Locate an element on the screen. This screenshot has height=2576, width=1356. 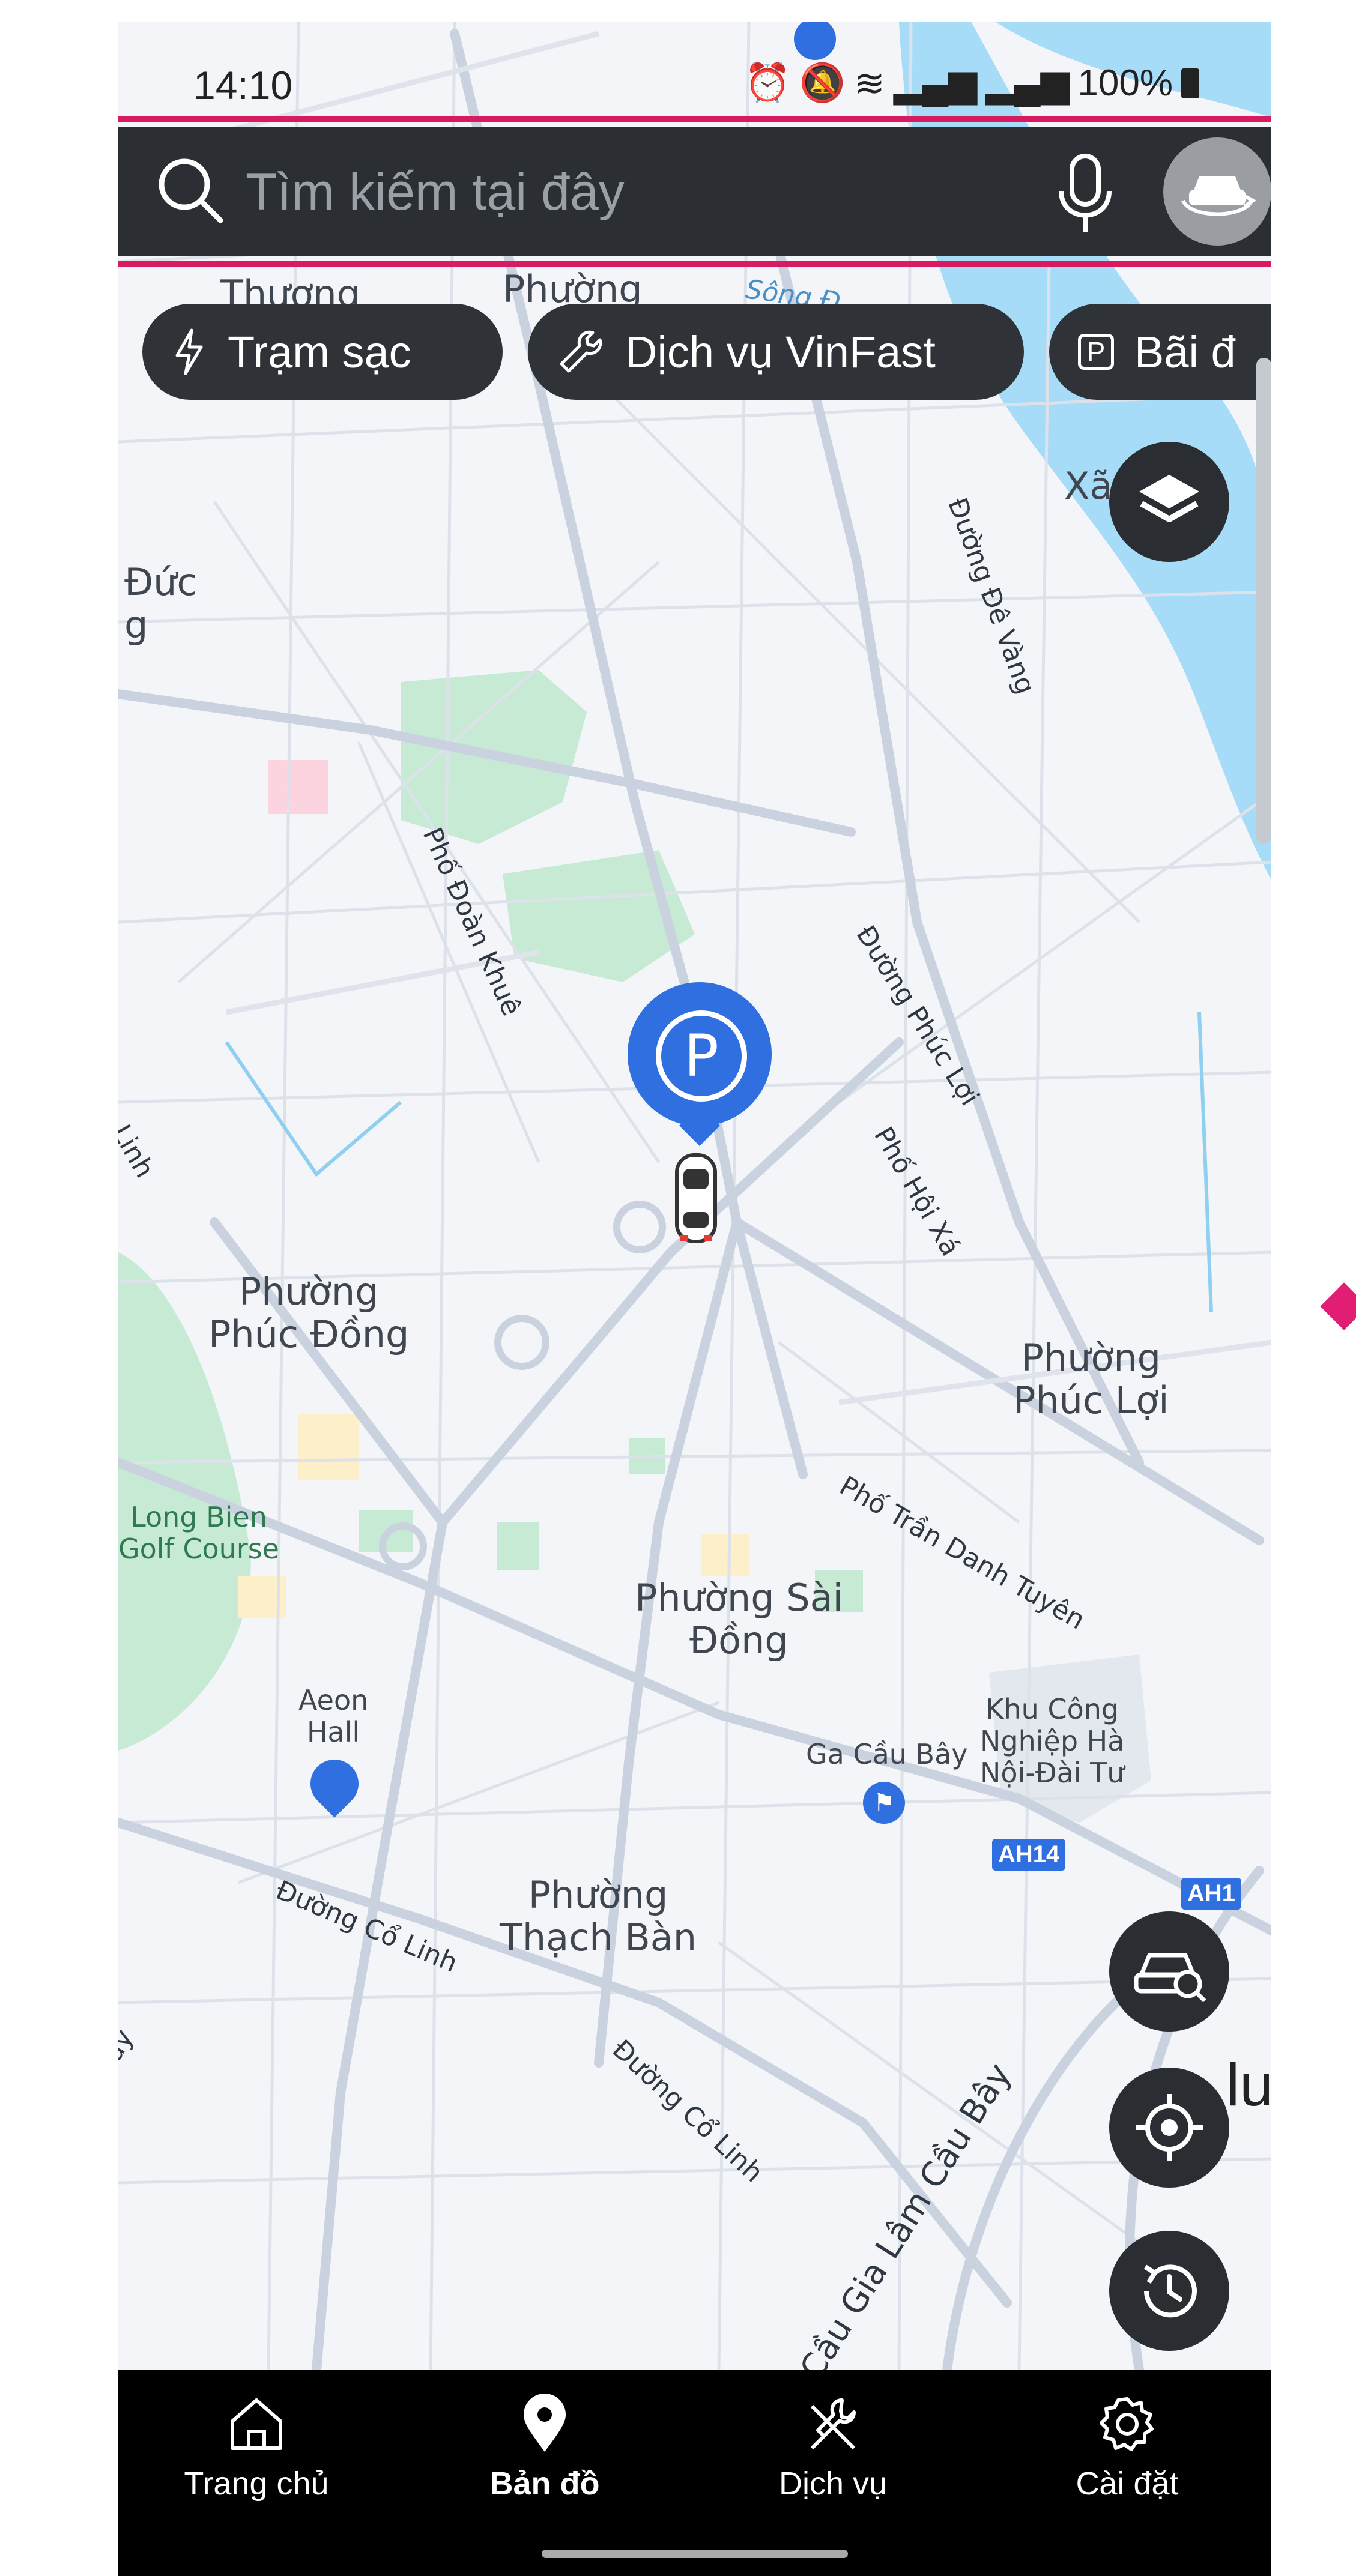
status-bar: 14:10 ⏰ 🔕 ≋ ▂▄▆ ▂▄▆ 100% is located at coordinates (695, 67).